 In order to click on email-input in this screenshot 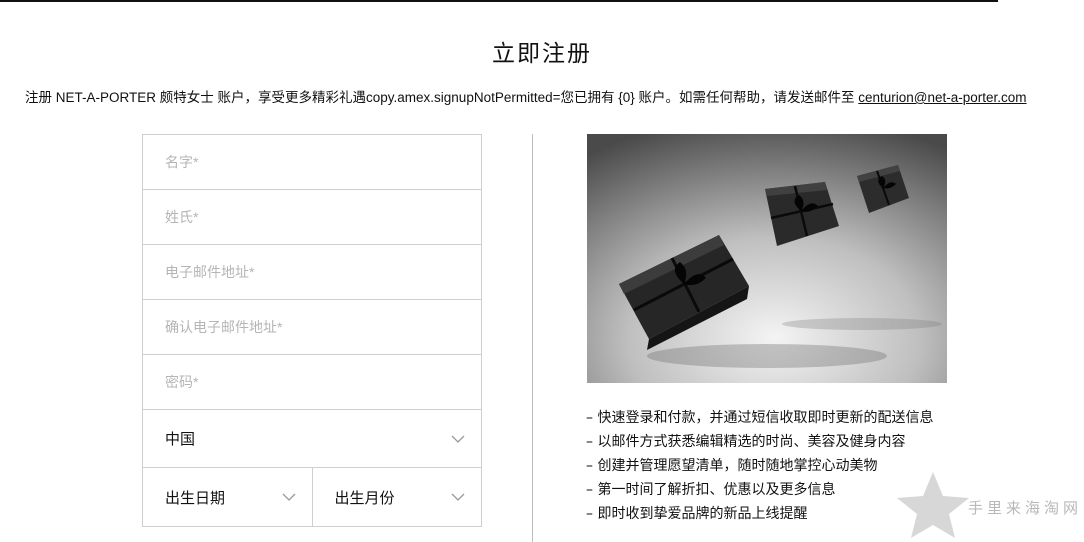, I will do `click(322, 272)`.